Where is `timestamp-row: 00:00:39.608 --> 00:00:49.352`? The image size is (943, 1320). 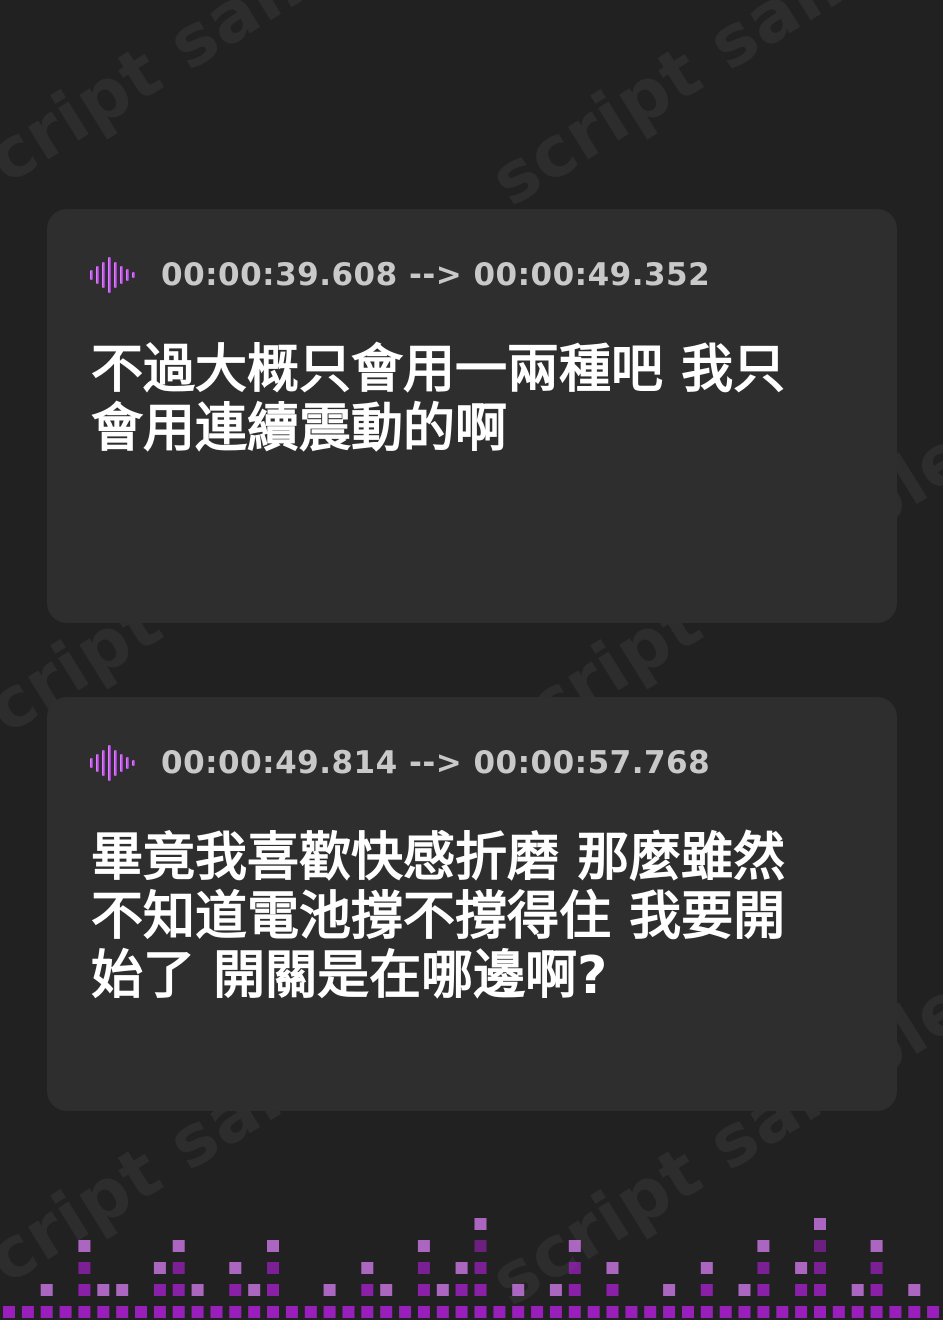
timestamp-row: 00:00:39.608 --> 00:00:49.352 is located at coordinates (399, 275).